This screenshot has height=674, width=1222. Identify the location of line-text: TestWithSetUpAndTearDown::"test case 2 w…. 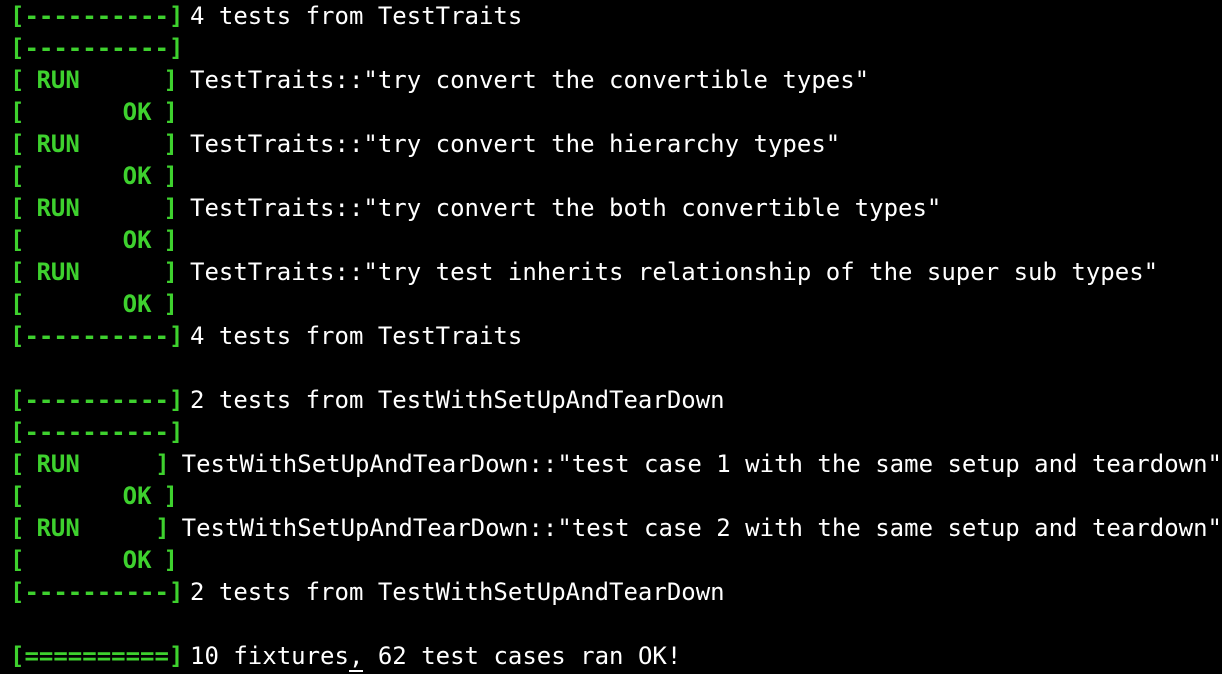
(701, 528).